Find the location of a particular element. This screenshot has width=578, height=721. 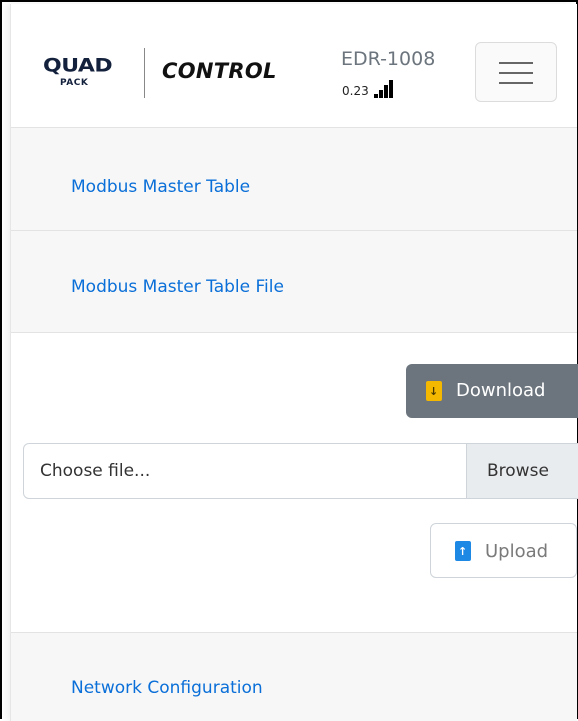

modbus-master-table-link: Modbus Master Table is located at coordinates (160, 187).